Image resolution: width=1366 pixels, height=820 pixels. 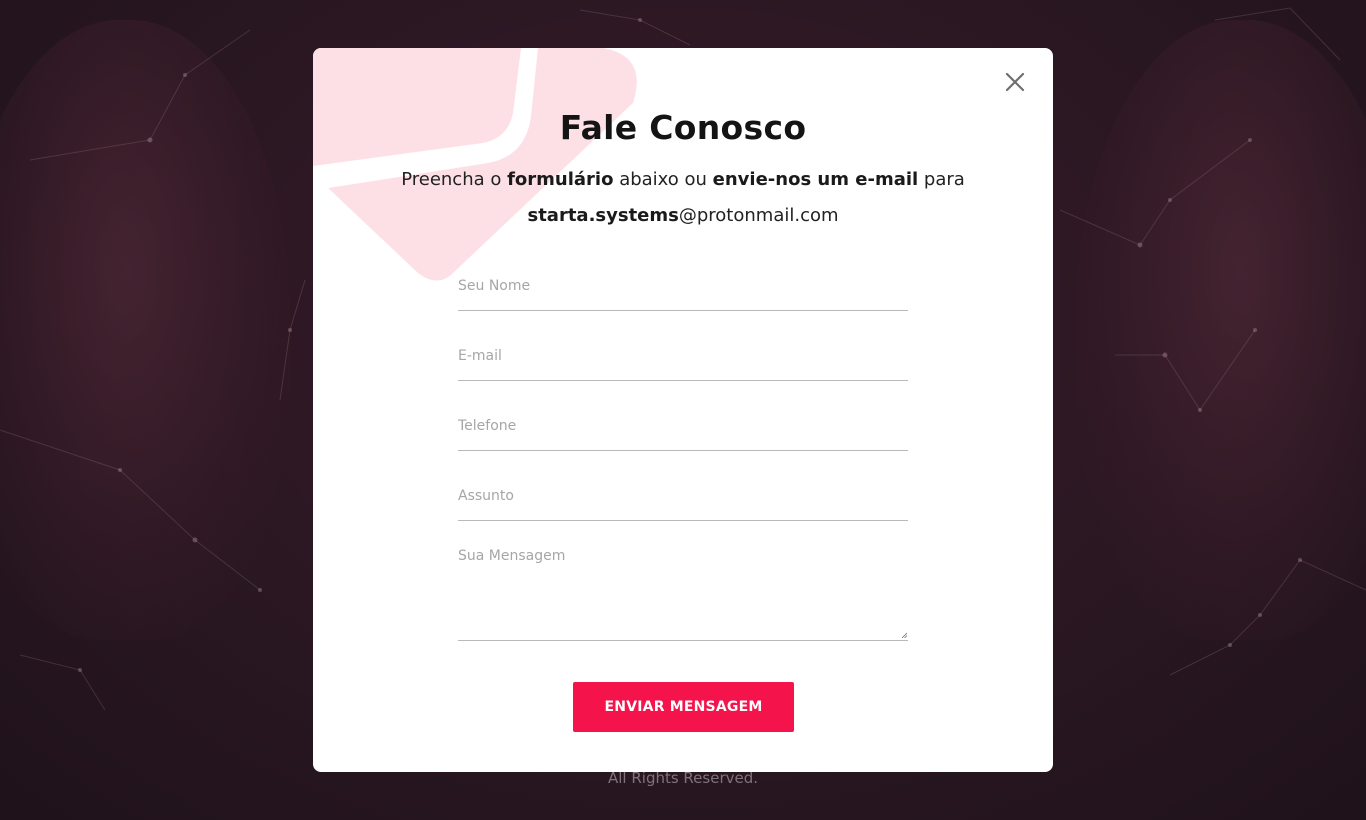 What do you see at coordinates (815, 179) in the screenshot?
I see `intro-bold-email: envie-nos um e-mail` at bounding box center [815, 179].